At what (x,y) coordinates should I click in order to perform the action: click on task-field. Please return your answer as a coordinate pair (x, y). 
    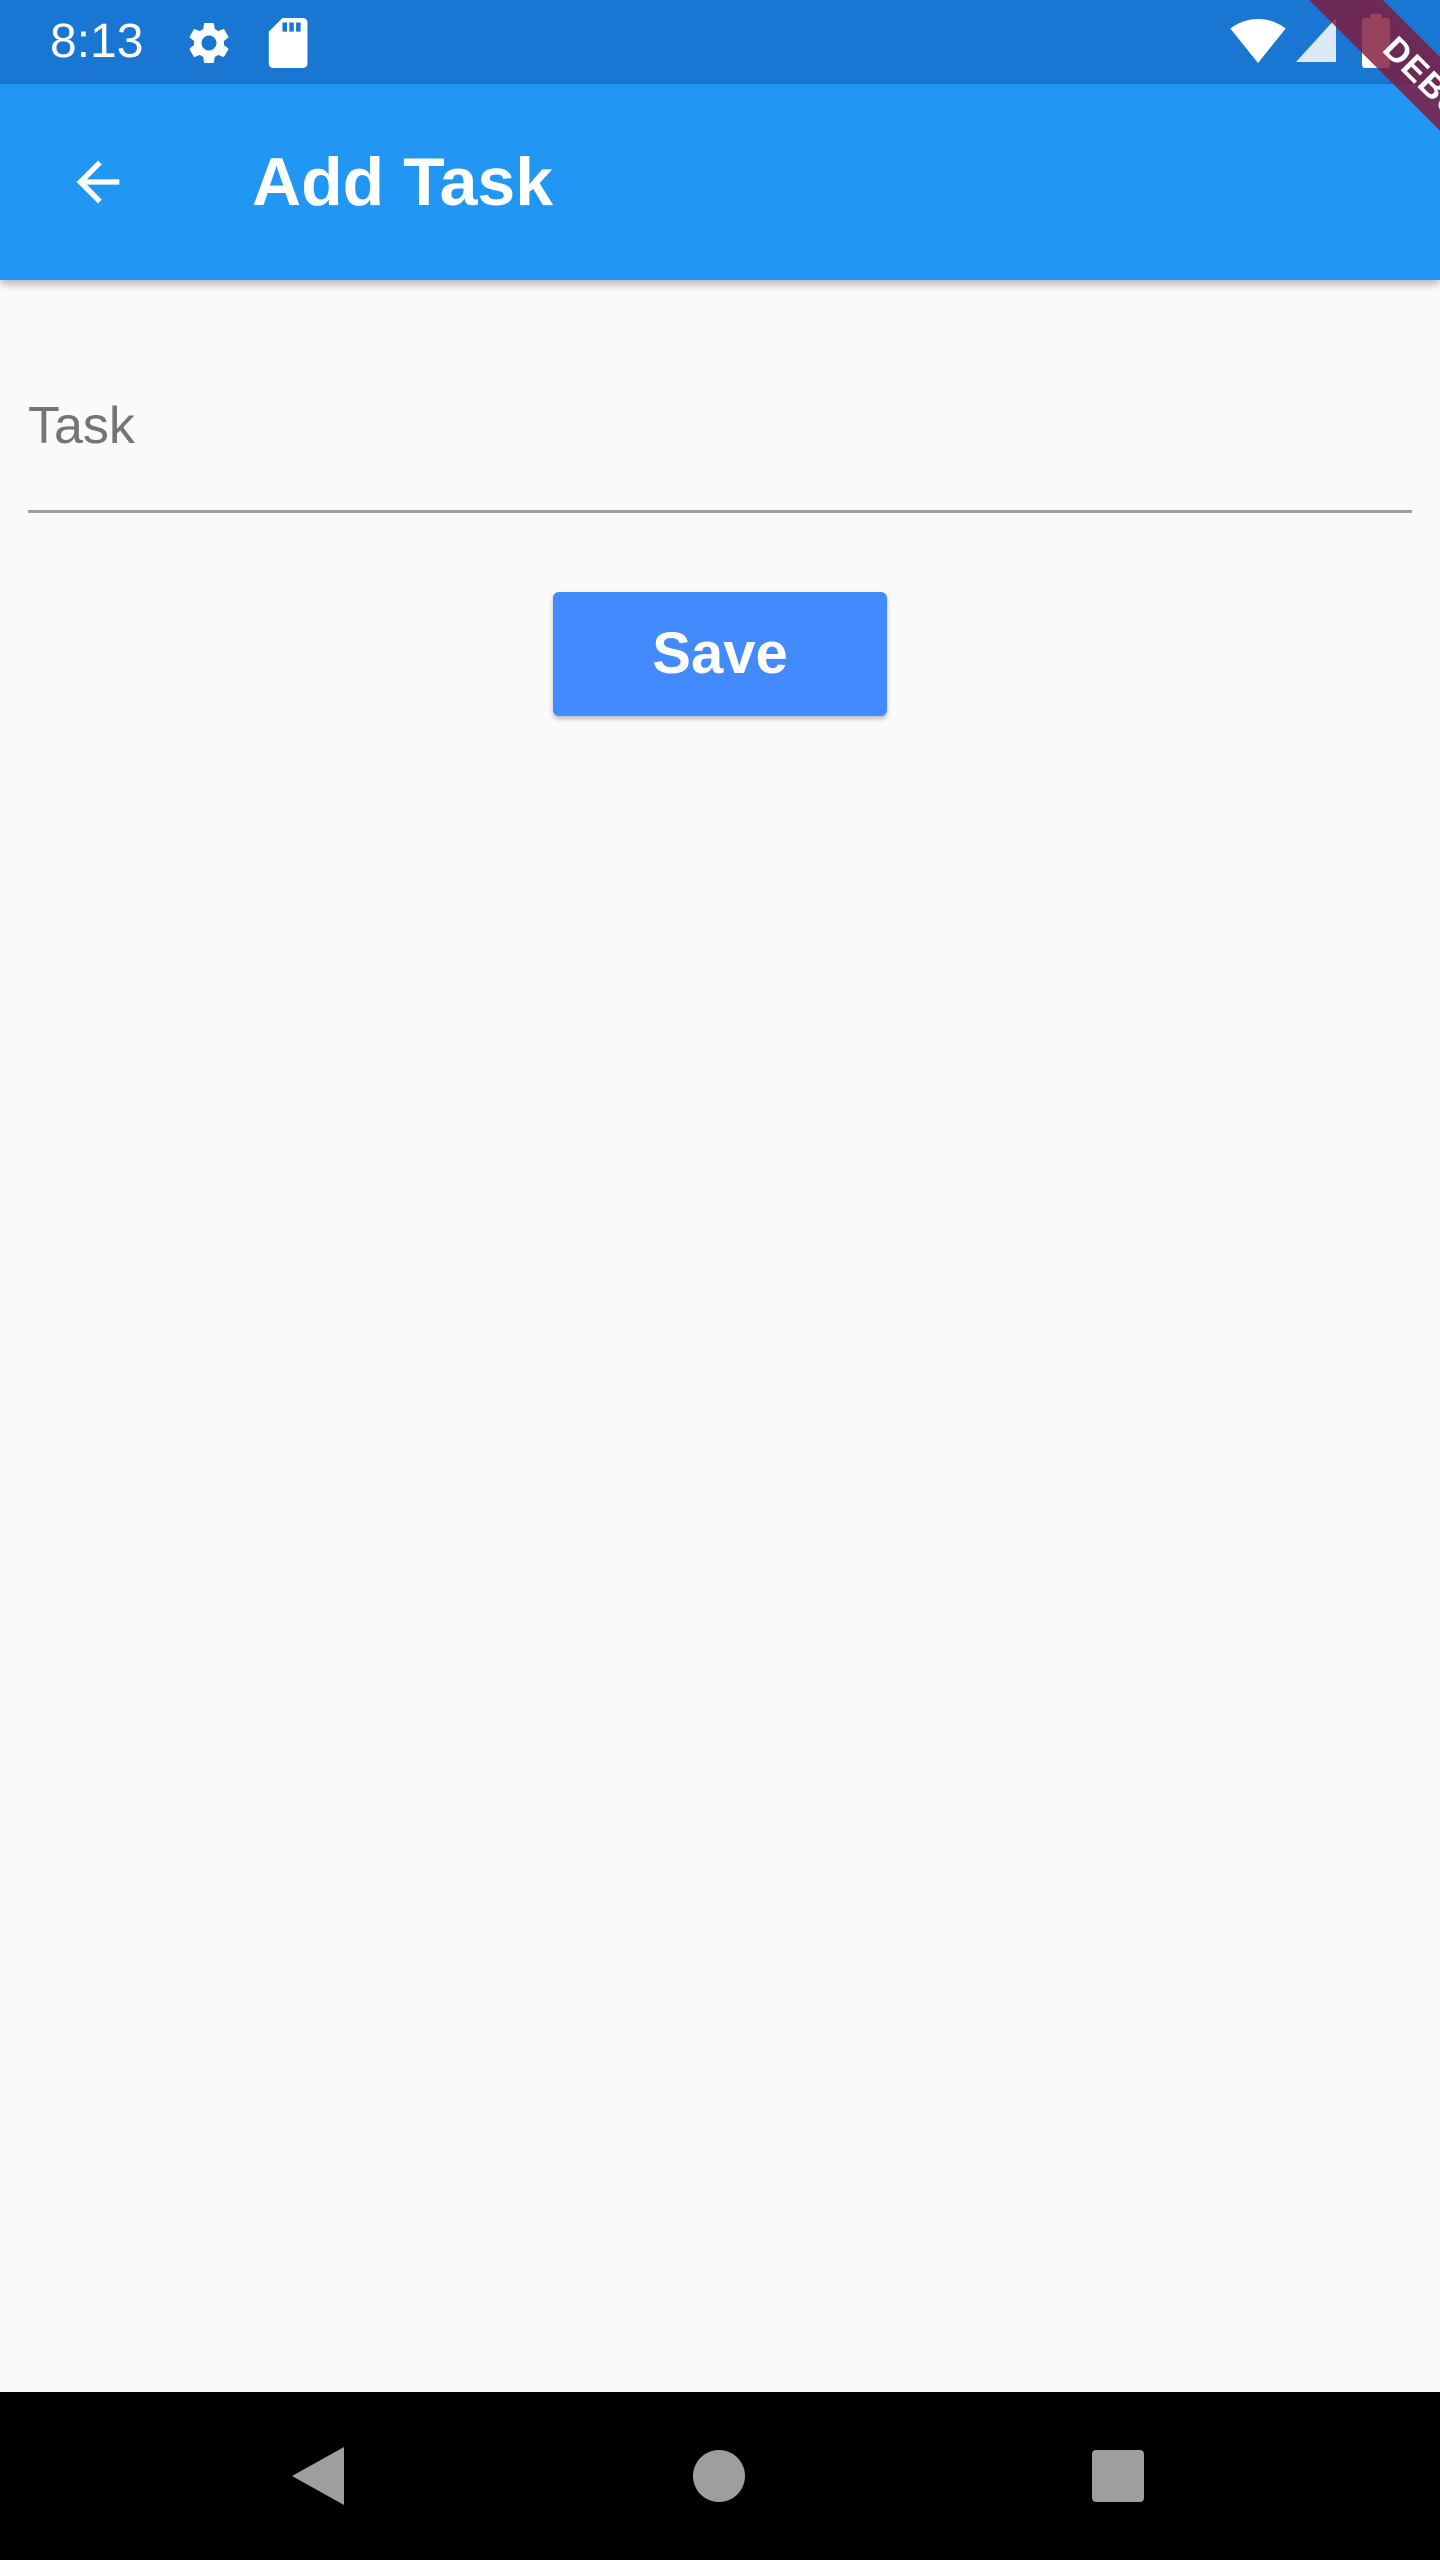
    Looking at the image, I should click on (720, 434).